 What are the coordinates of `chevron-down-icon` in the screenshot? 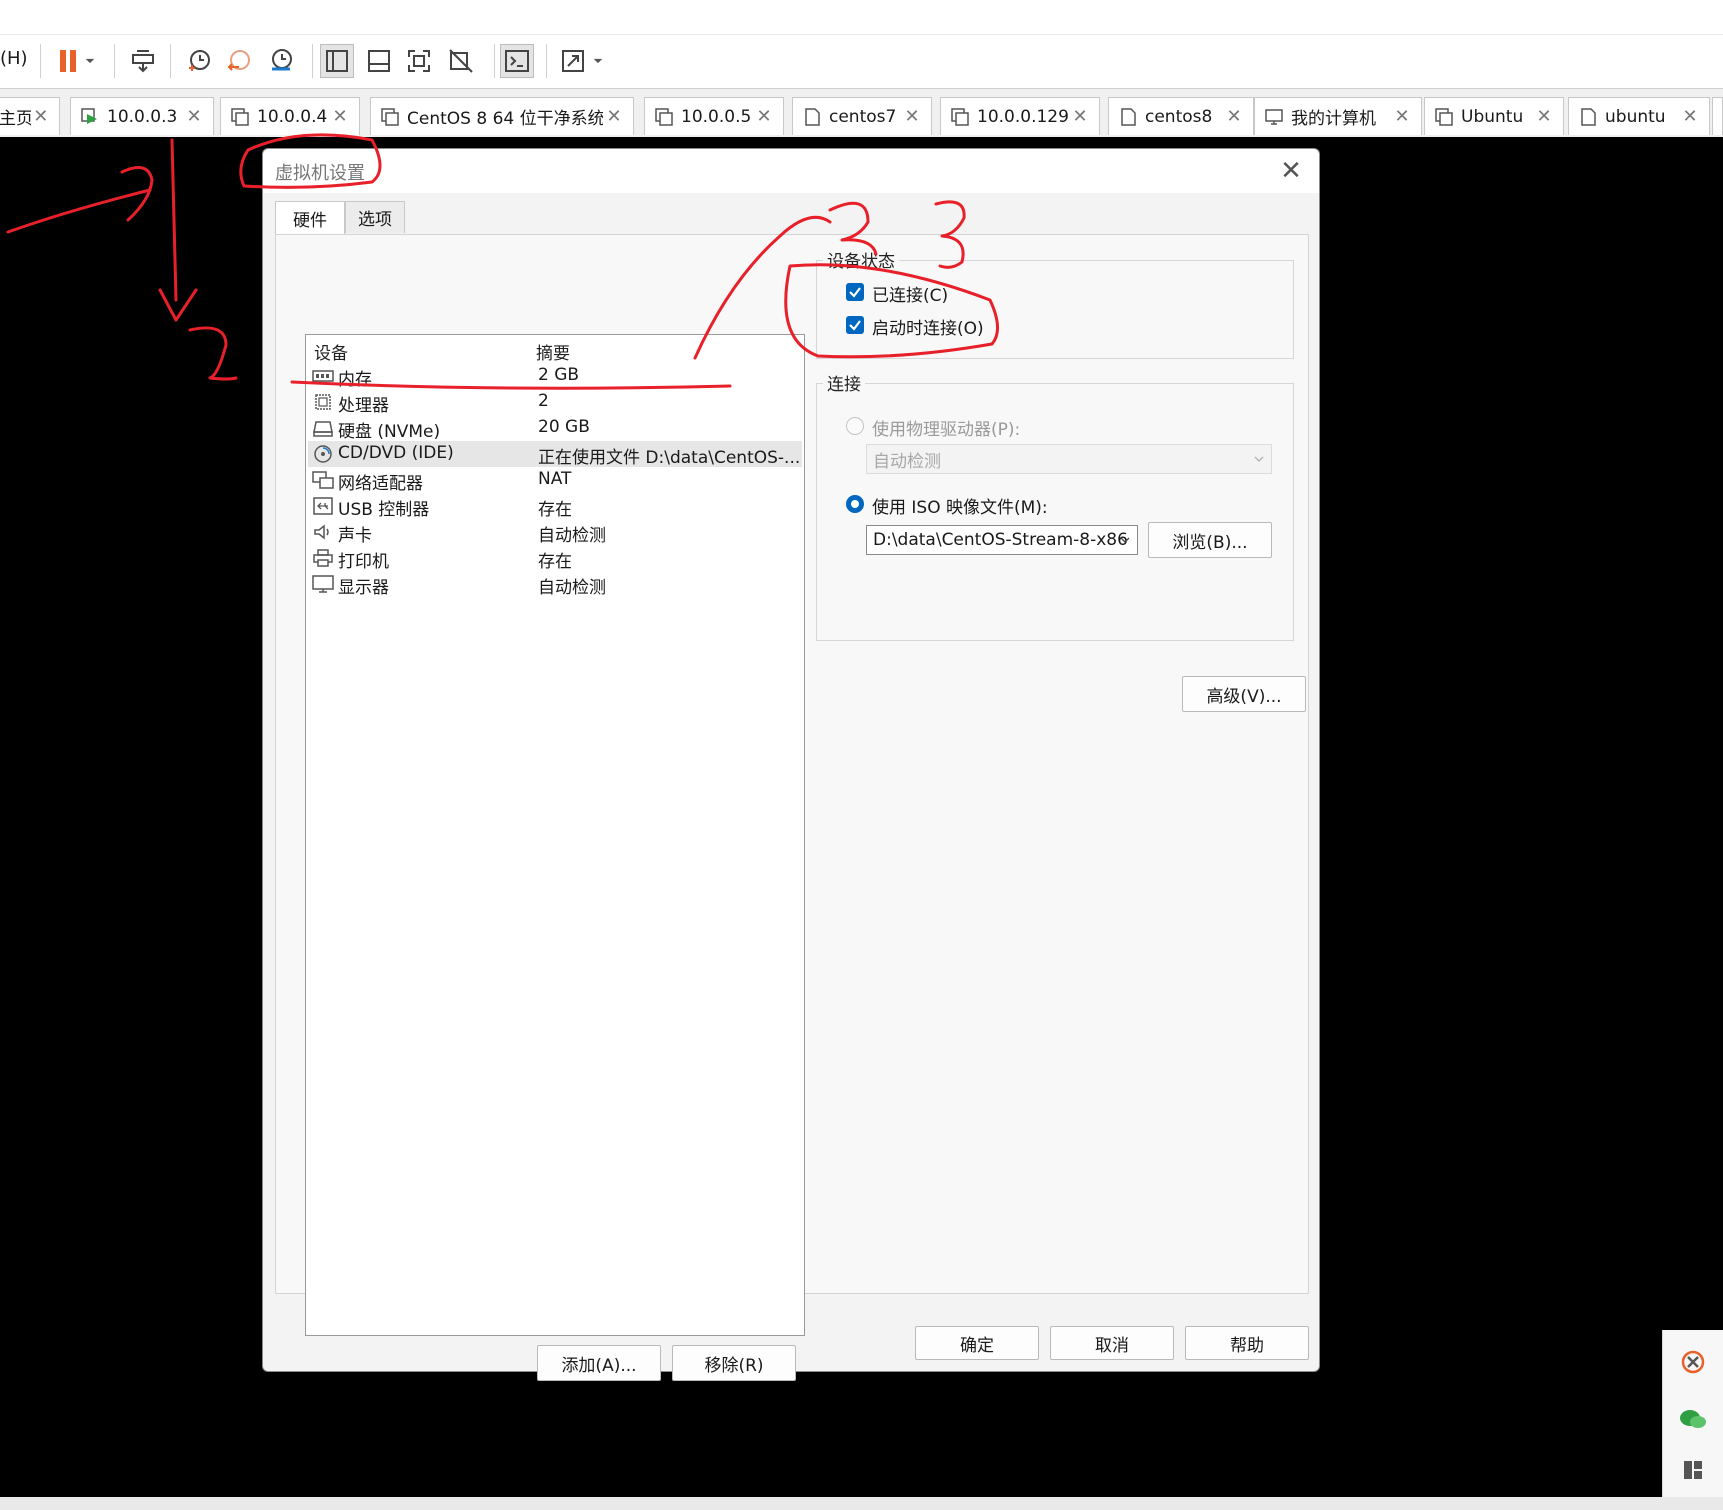 It's located at (1125, 540).